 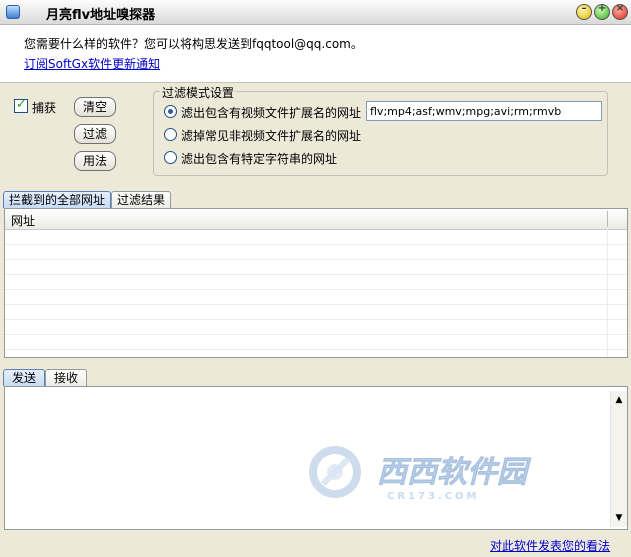 What do you see at coordinates (433, 496) in the screenshot?
I see `watermark-domain: CR173.COM` at bounding box center [433, 496].